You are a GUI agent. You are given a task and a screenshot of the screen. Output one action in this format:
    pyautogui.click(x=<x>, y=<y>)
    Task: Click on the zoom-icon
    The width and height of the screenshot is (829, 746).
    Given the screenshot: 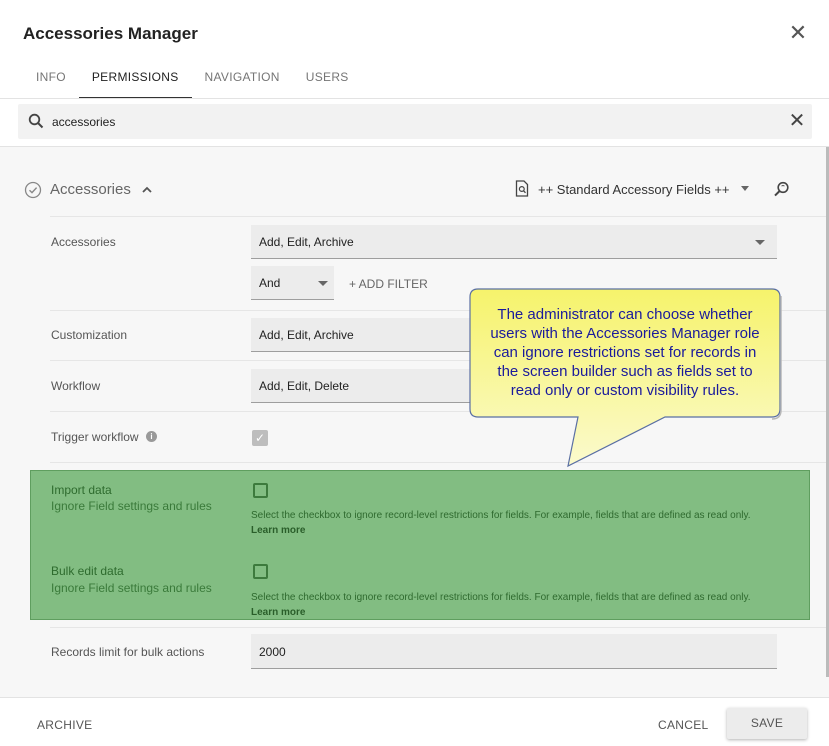 What is the action you would take?
    pyautogui.click(x=782, y=189)
    